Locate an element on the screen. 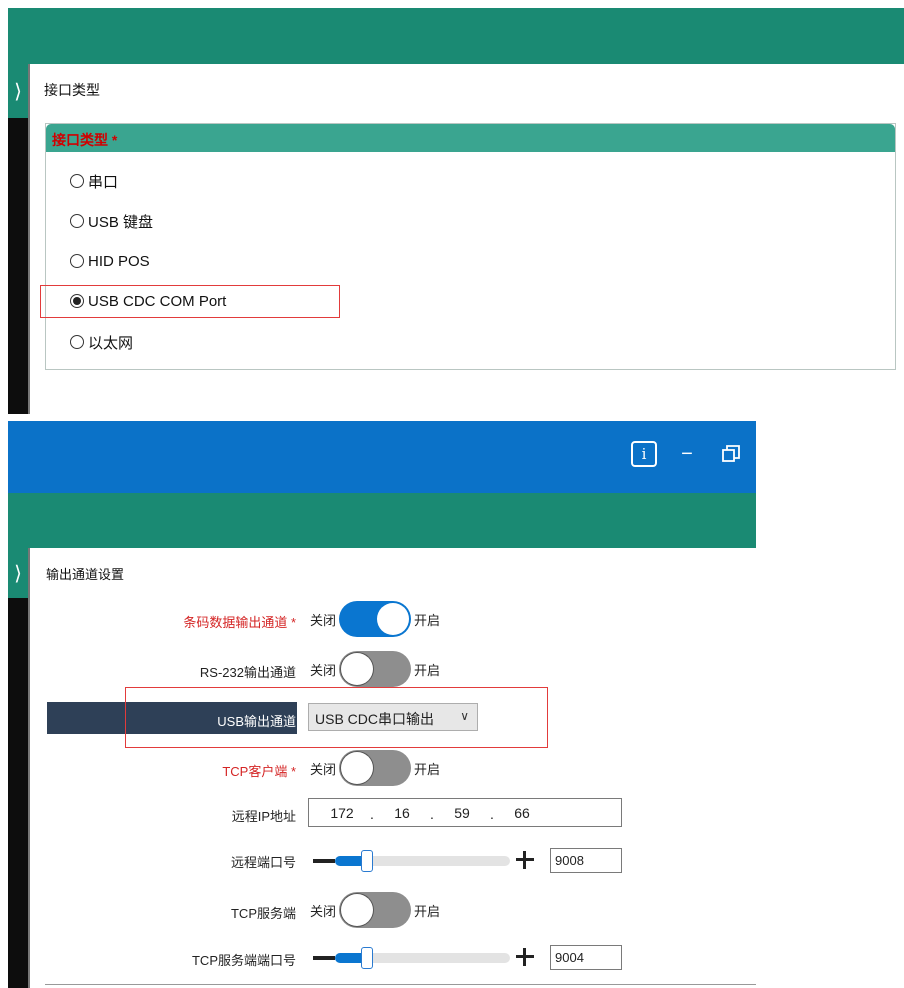 The height and width of the screenshot is (988, 904). ip-octet: 172 is located at coordinates (342, 813).